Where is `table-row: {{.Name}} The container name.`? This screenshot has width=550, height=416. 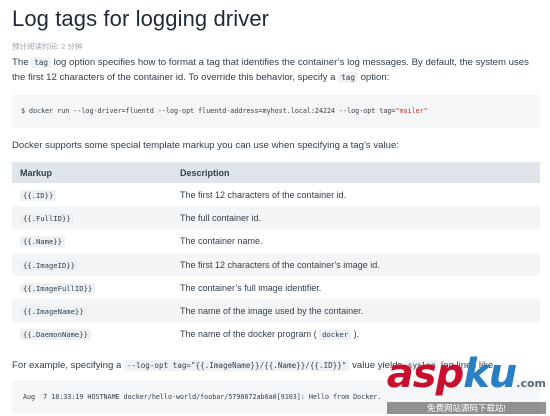
table-row: {{.Name}} The container name. is located at coordinates (276, 241).